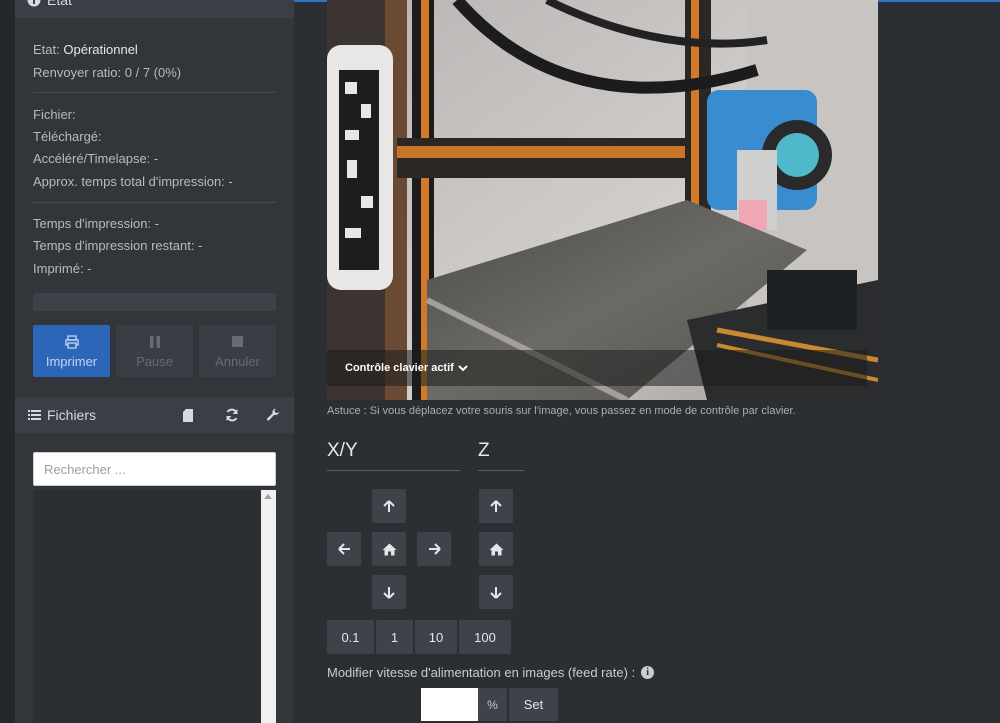  I want to click on state-line: Etat: Opérationnel, so click(85, 49).